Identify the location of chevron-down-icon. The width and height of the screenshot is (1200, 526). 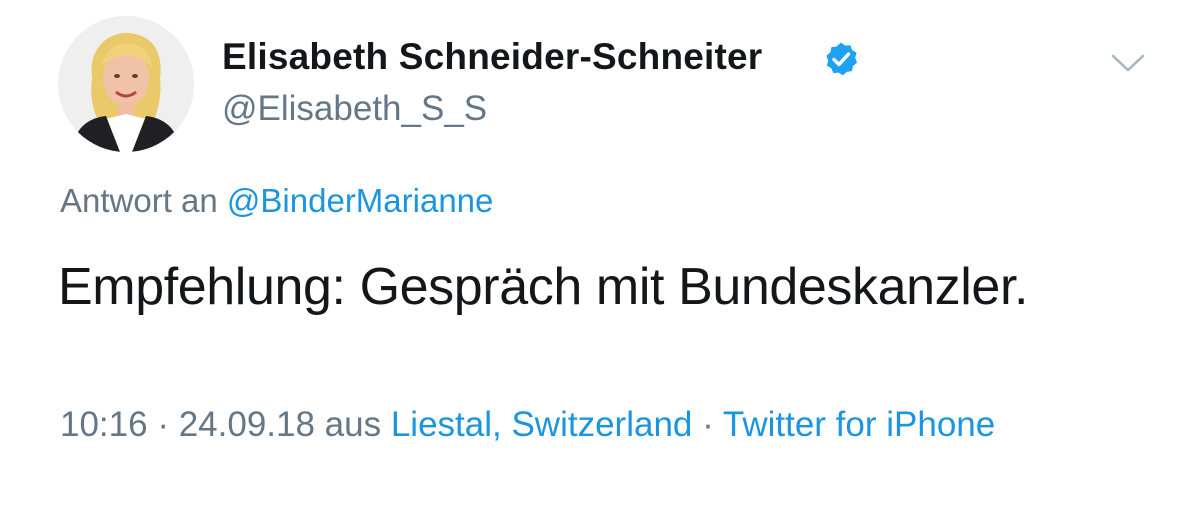
(1128, 63).